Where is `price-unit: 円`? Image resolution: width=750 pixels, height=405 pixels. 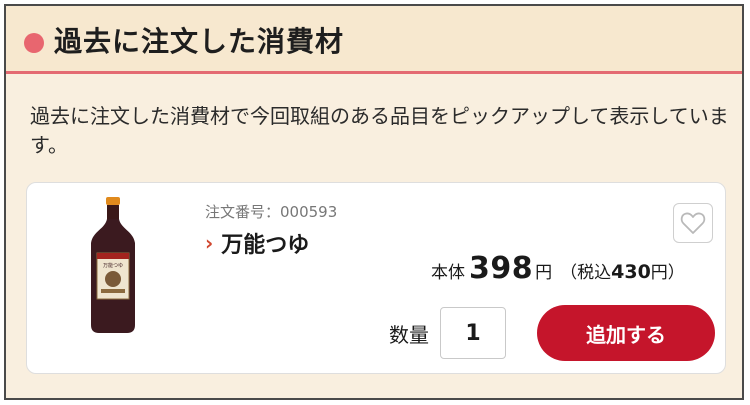
price-unit: 円 is located at coordinates (544, 273).